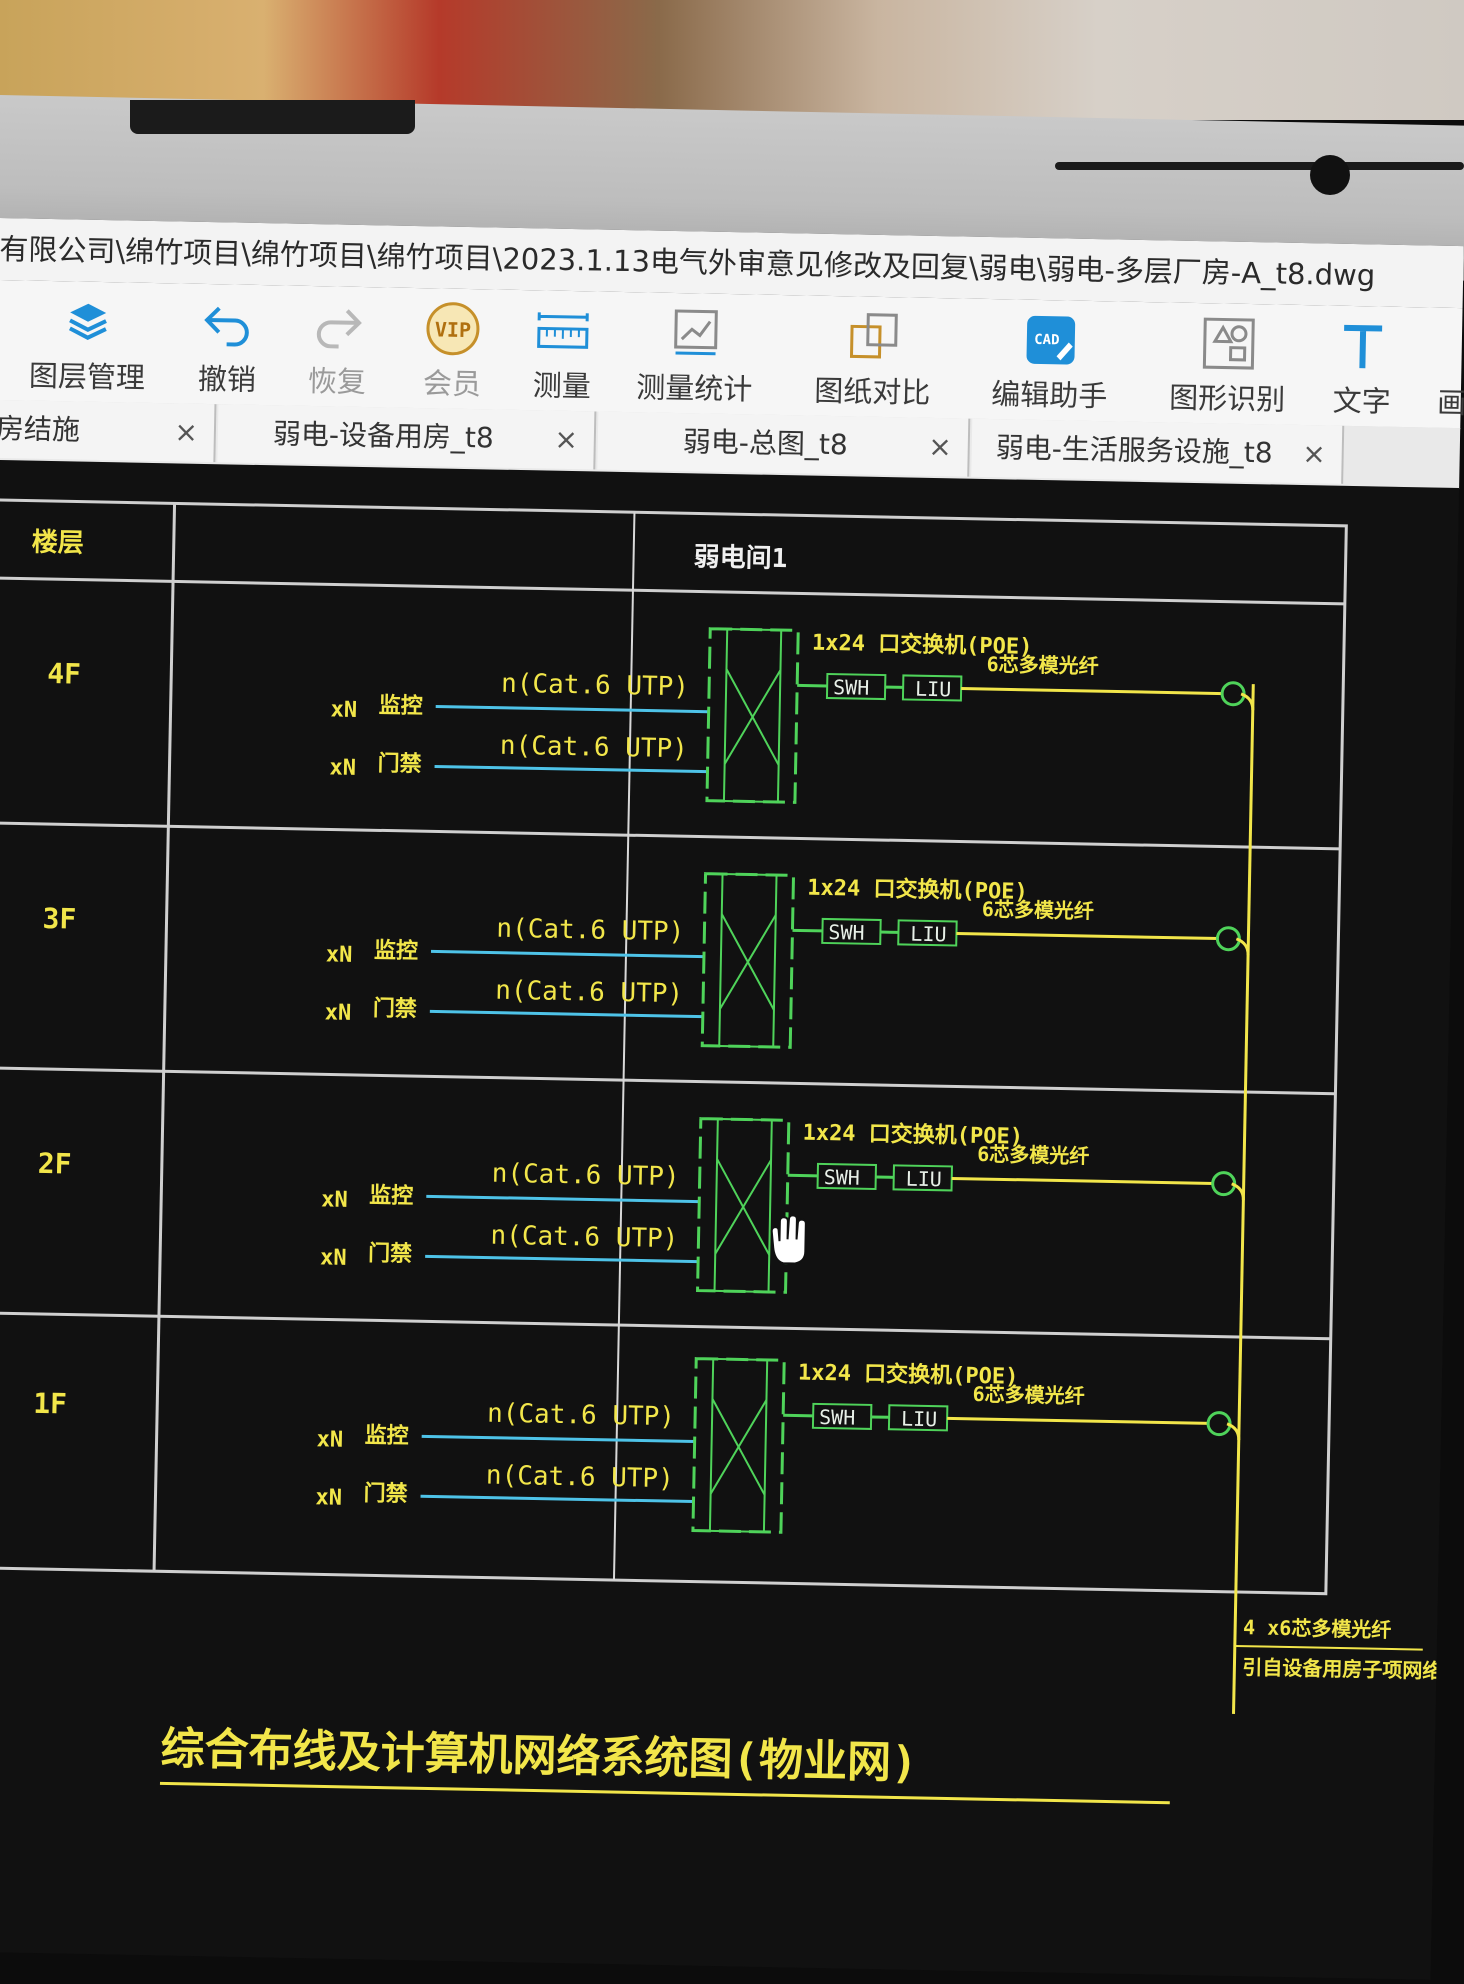 This screenshot has width=1464, height=1984. Describe the element at coordinates (87, 374) in the screenshot. I see `layer-manager-label: 图层管理` at that location.